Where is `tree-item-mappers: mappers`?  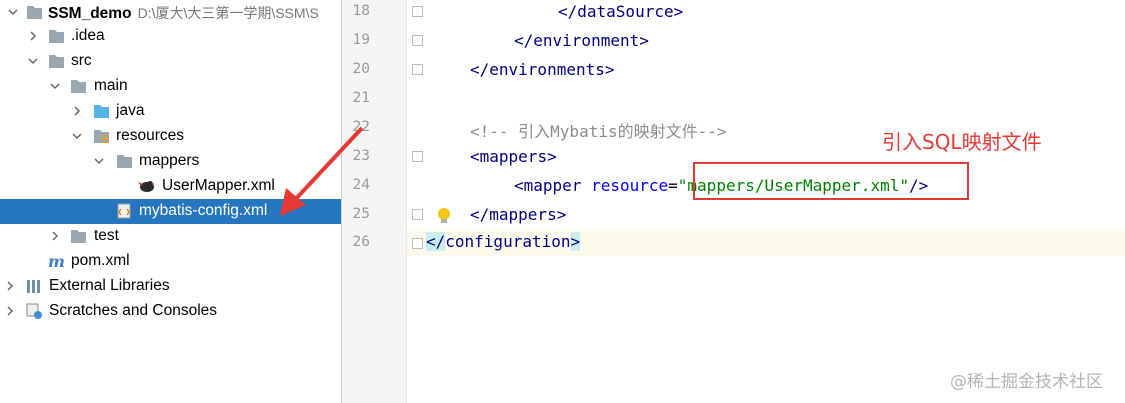 tree-item-mappers: mappers is located at coordinates (170, 161).